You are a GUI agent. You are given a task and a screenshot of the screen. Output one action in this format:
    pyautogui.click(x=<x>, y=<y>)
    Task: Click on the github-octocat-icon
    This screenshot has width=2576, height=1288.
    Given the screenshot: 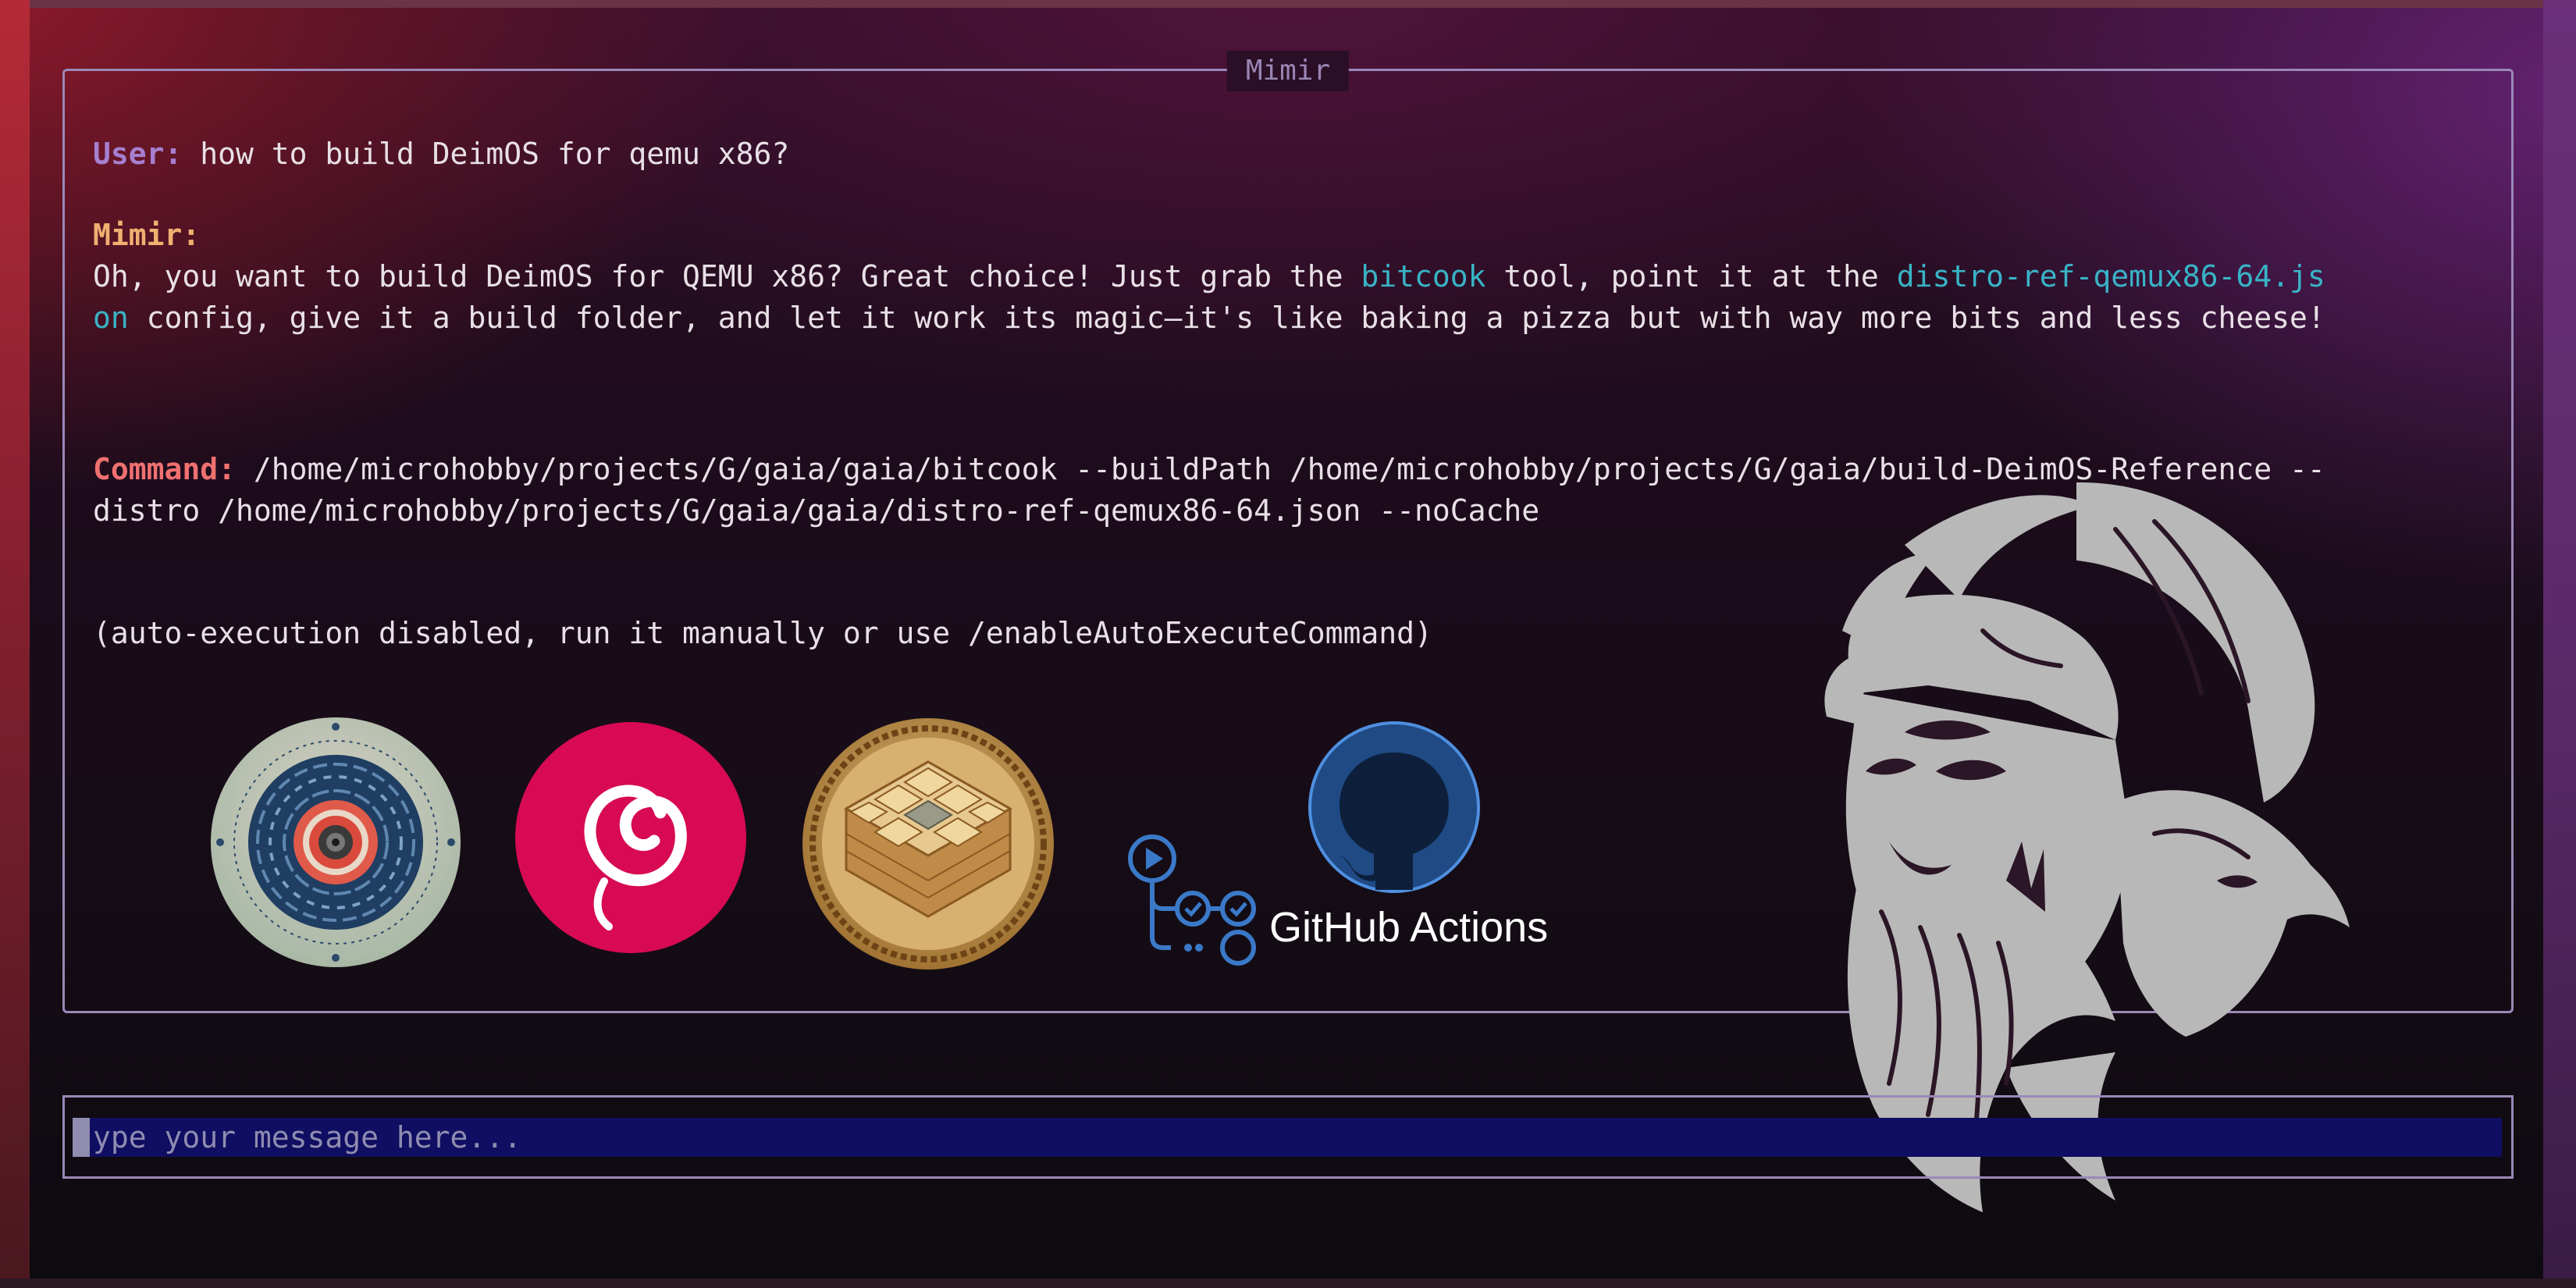 What is the action you would take?
    pyautogui.click(x=1394, y=807)
    